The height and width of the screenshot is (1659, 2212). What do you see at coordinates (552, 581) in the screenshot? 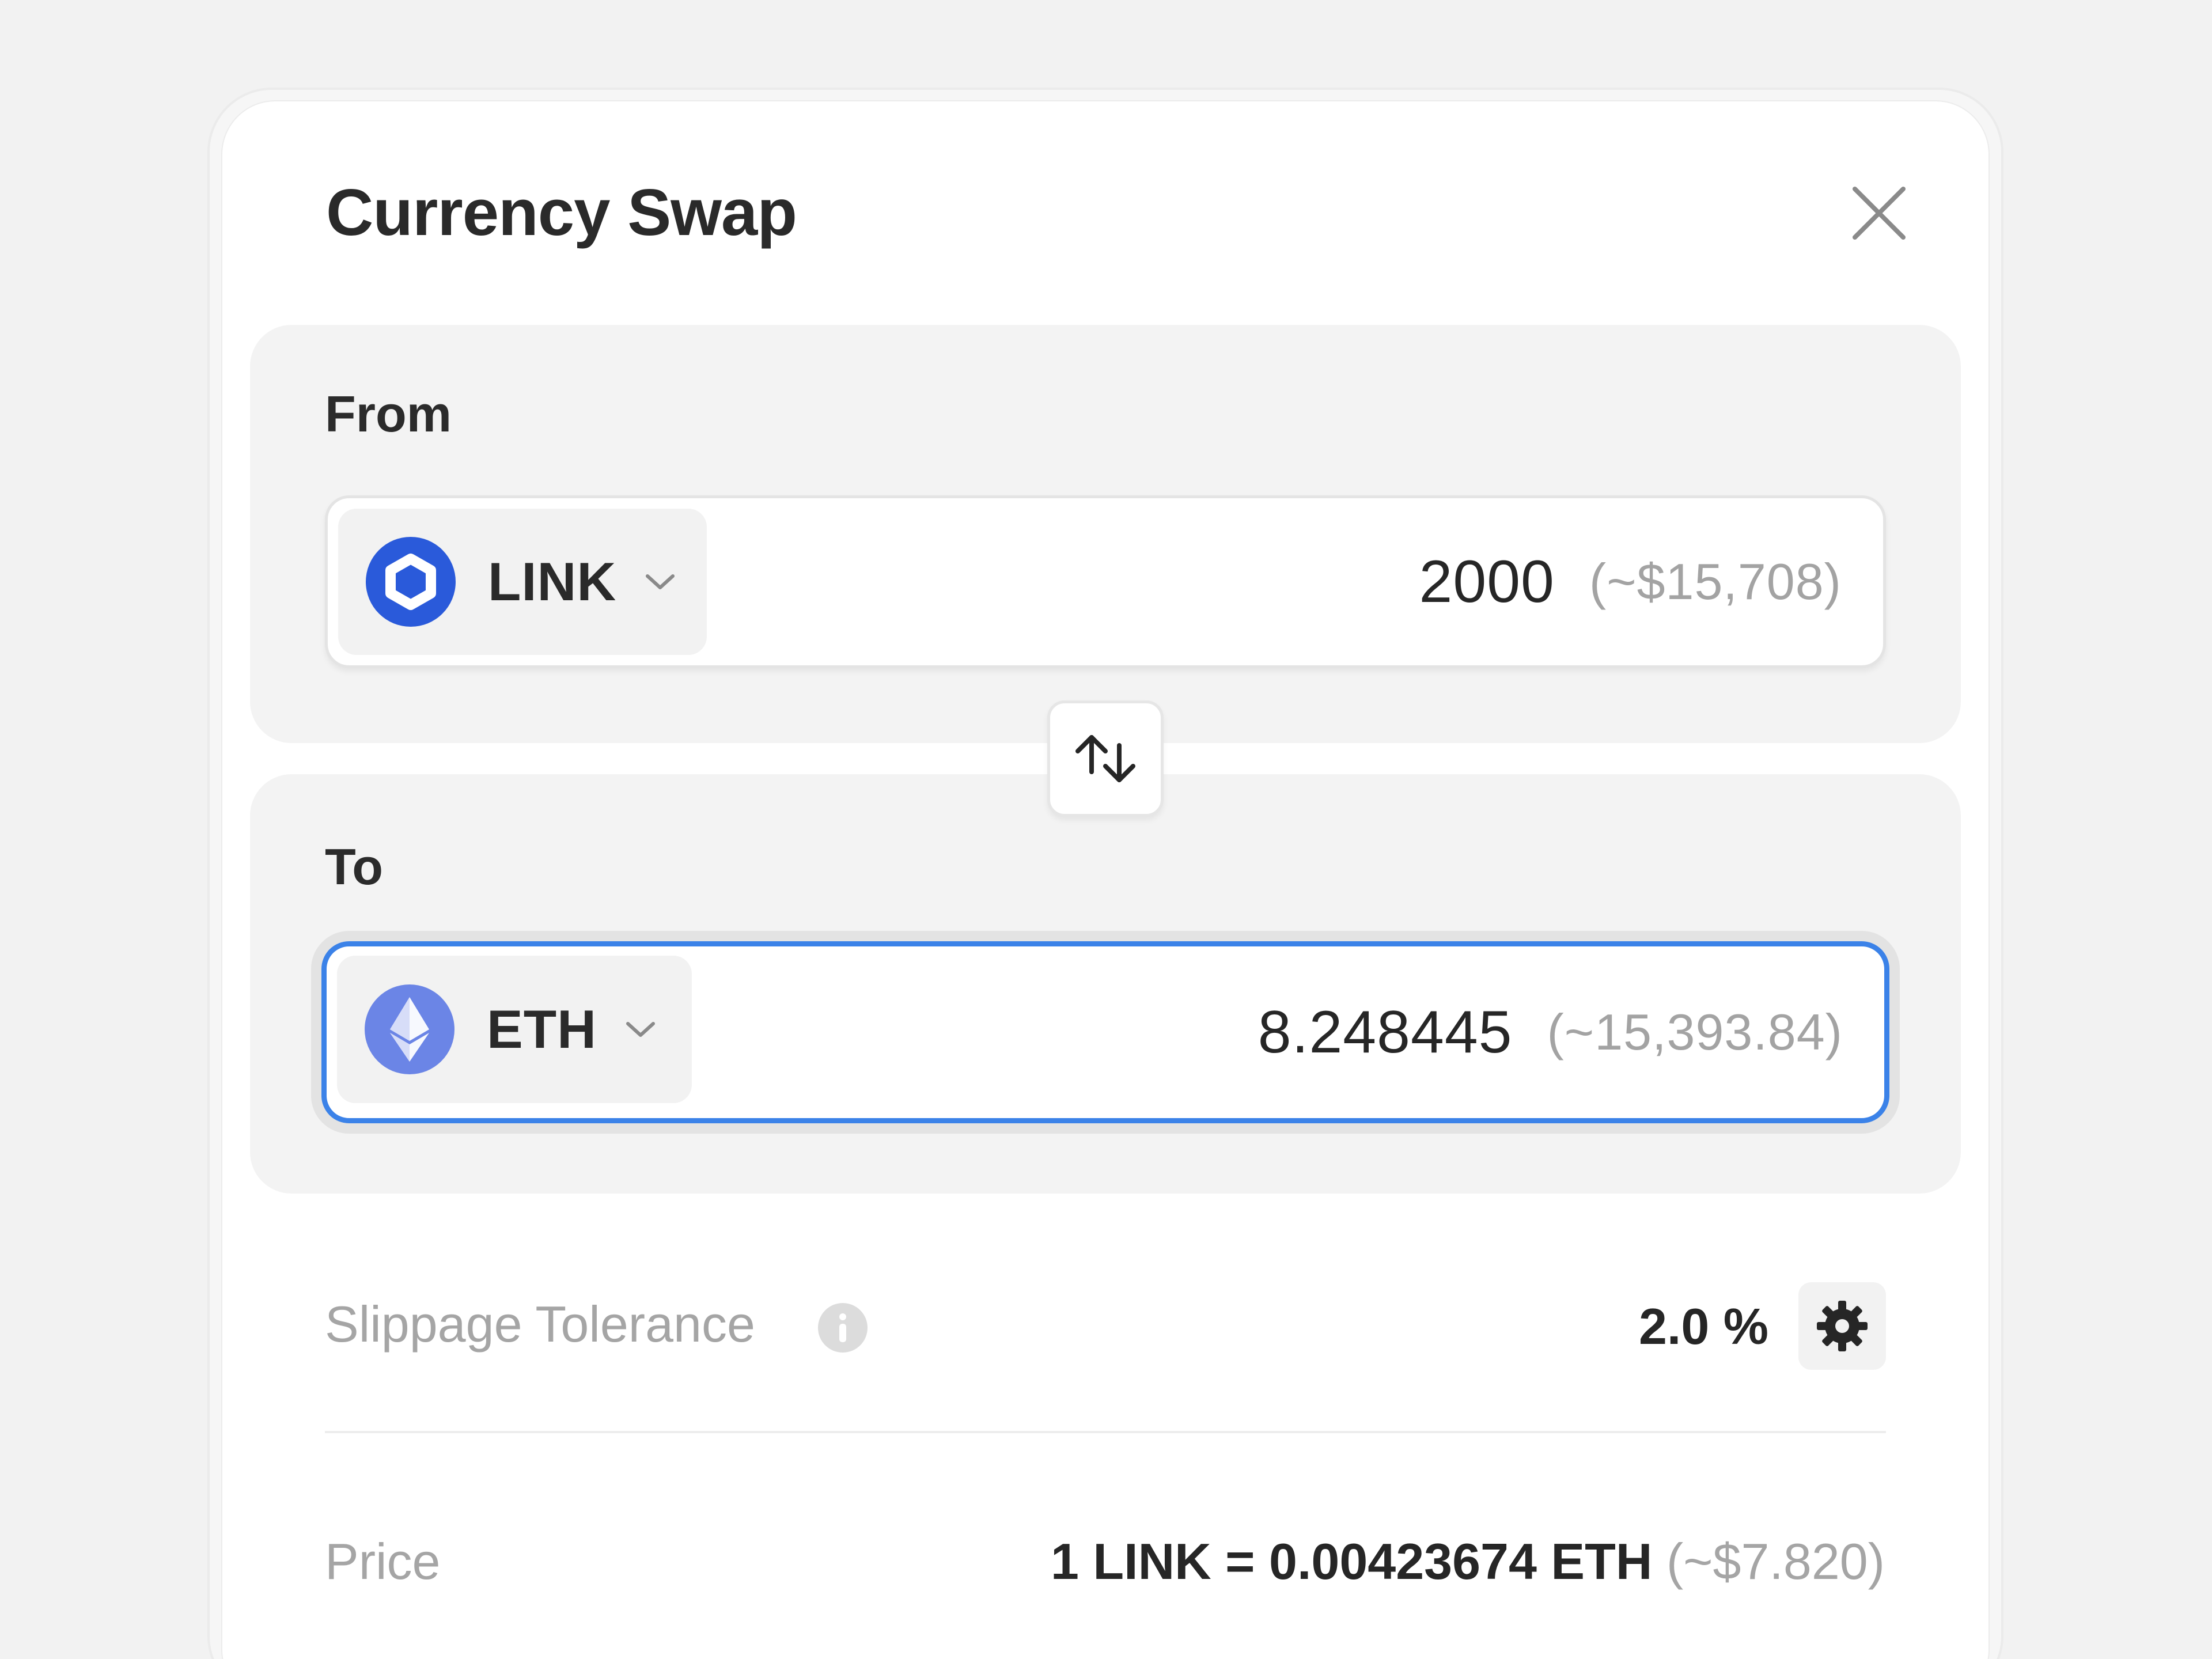
I see `from-token-symbol: LINK` at bounding box center [552, 581].